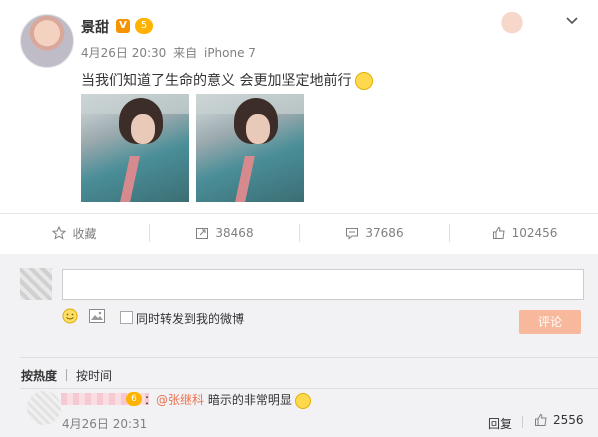 This screenshot has width=598, height=437. What do you see at coordinates (123, 53) in the screenshot?
I see `post-timestamp: 4月26日 20:30` at bounding box center [123, 53].